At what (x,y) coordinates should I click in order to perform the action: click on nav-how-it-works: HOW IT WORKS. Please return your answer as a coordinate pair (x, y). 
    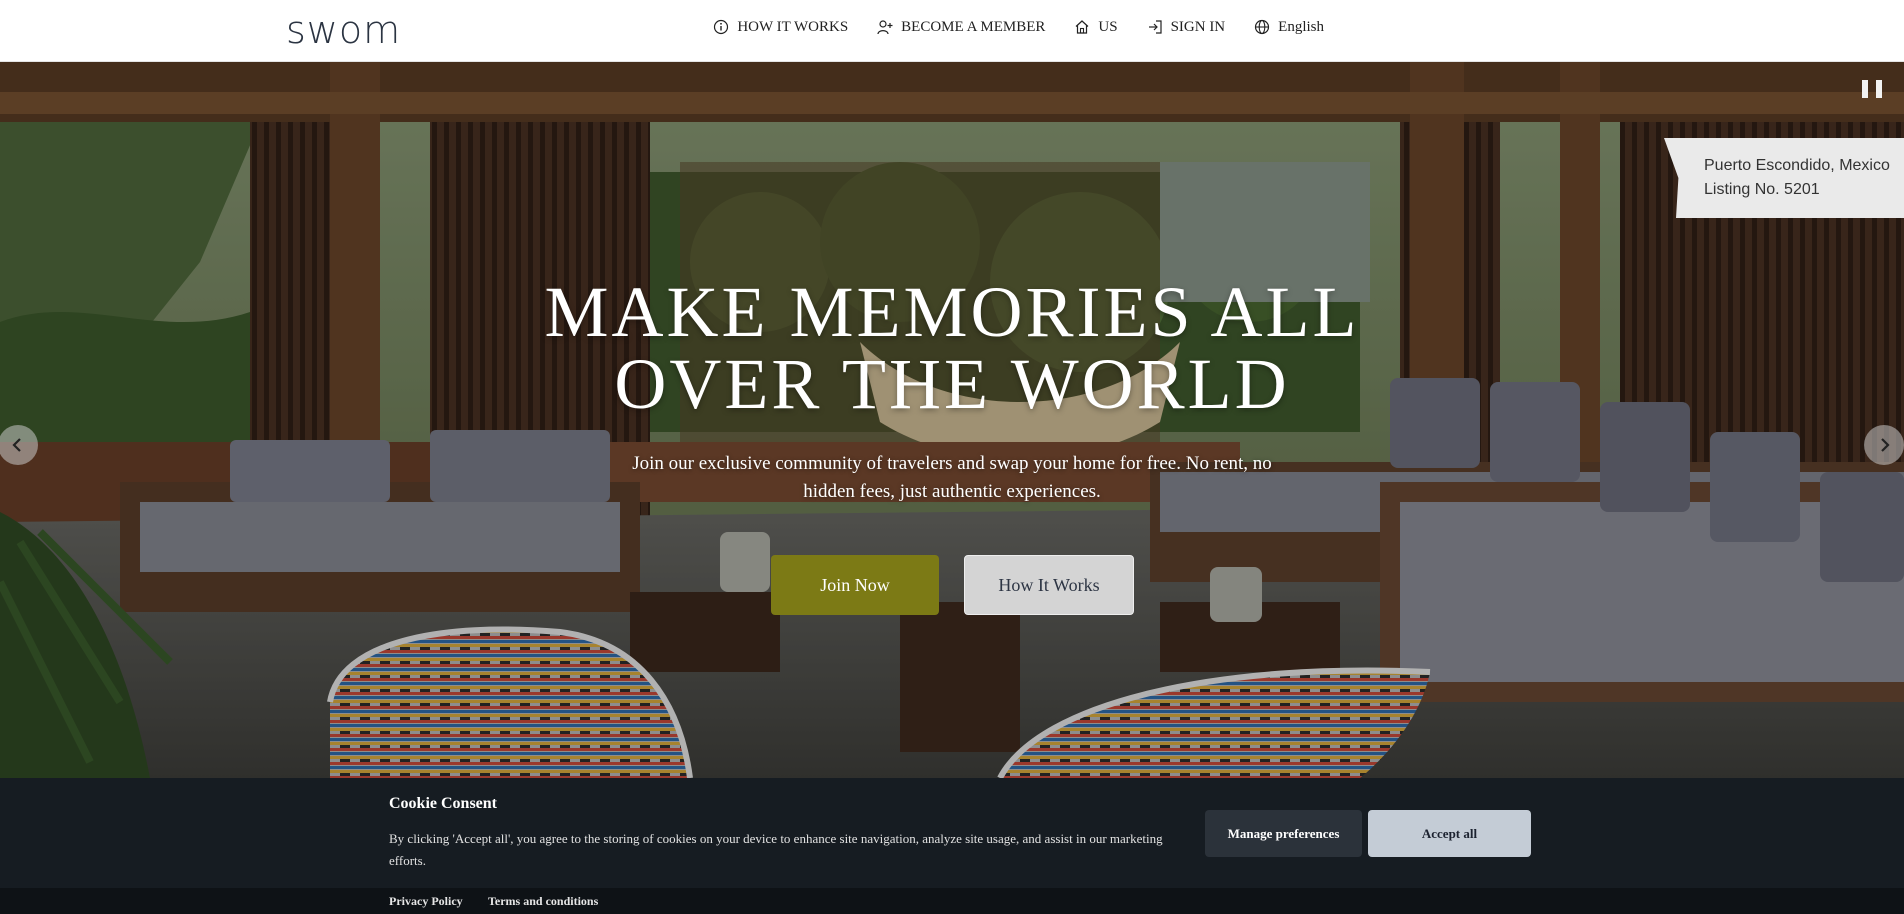
    Looking at the image, I should click on (780, 27).